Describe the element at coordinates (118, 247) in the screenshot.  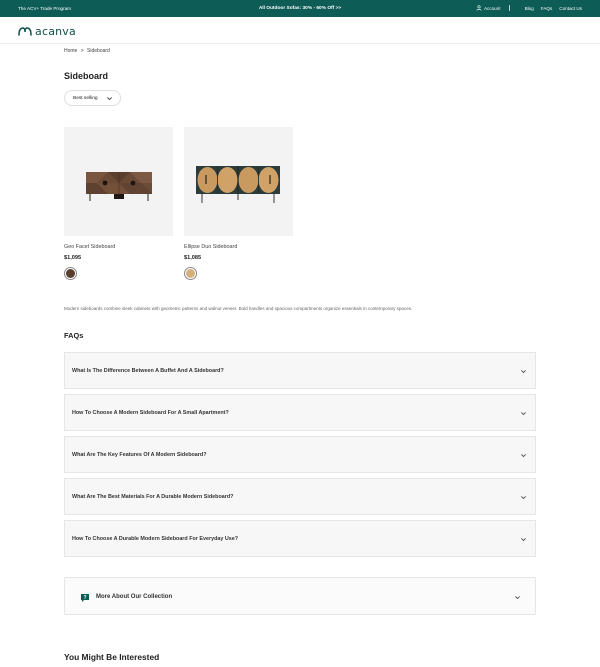
I see `product-name: Geo Facet Sideboard` at that location.